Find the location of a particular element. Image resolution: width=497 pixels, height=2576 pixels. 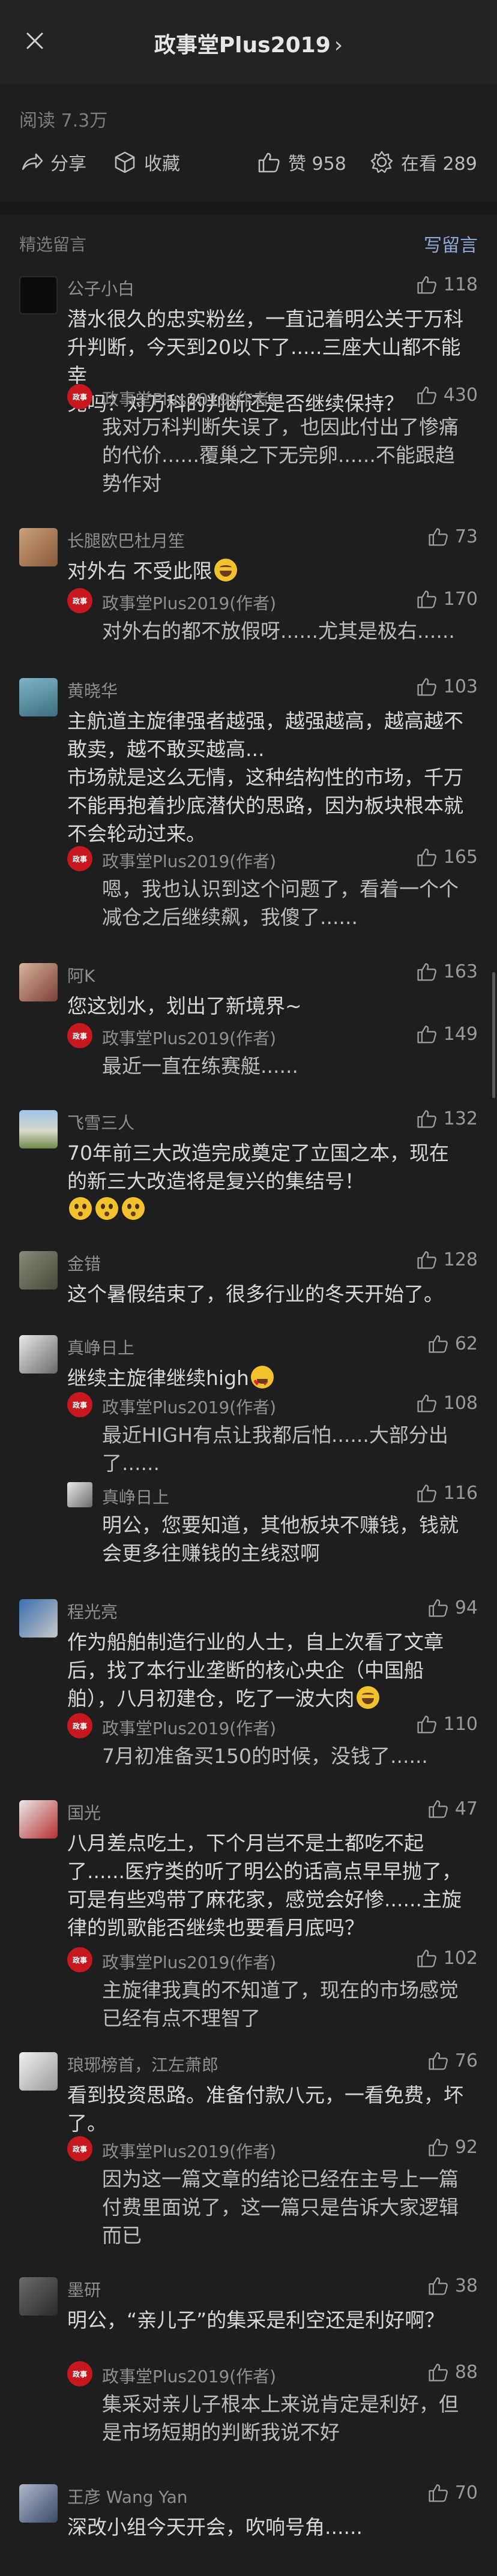

comment-text-line: 可是有些鸡带了麻花家，感觉会好惨......主旋 is located at coordinates (264, 1899).